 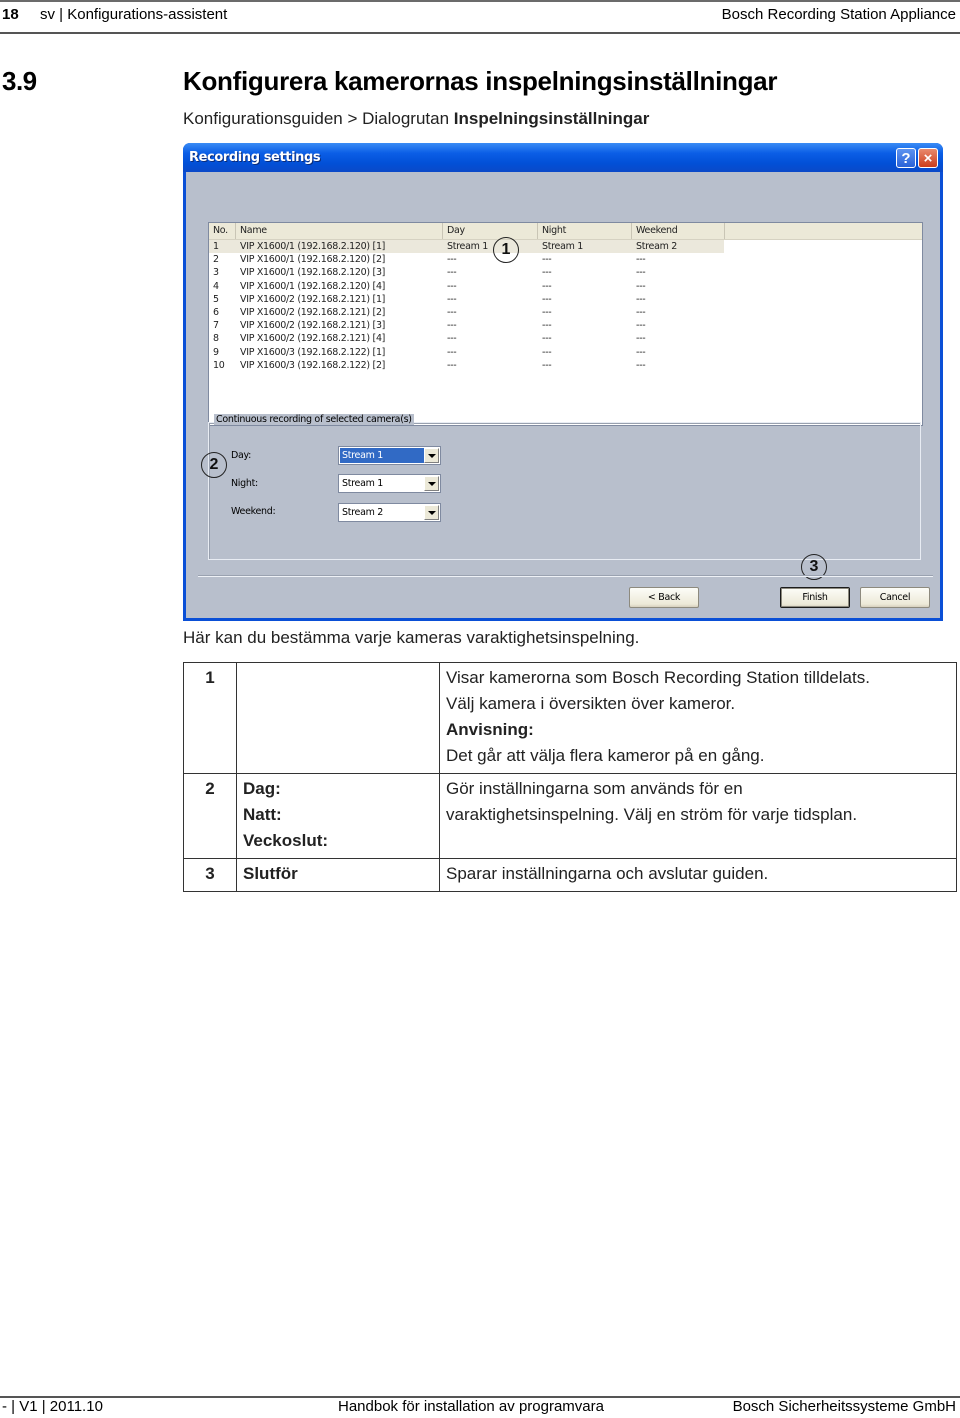 What do you see at coordinates (19, 81) in the screenshot?
I see `section-number: 3.9` at bounding box center [19, 81].